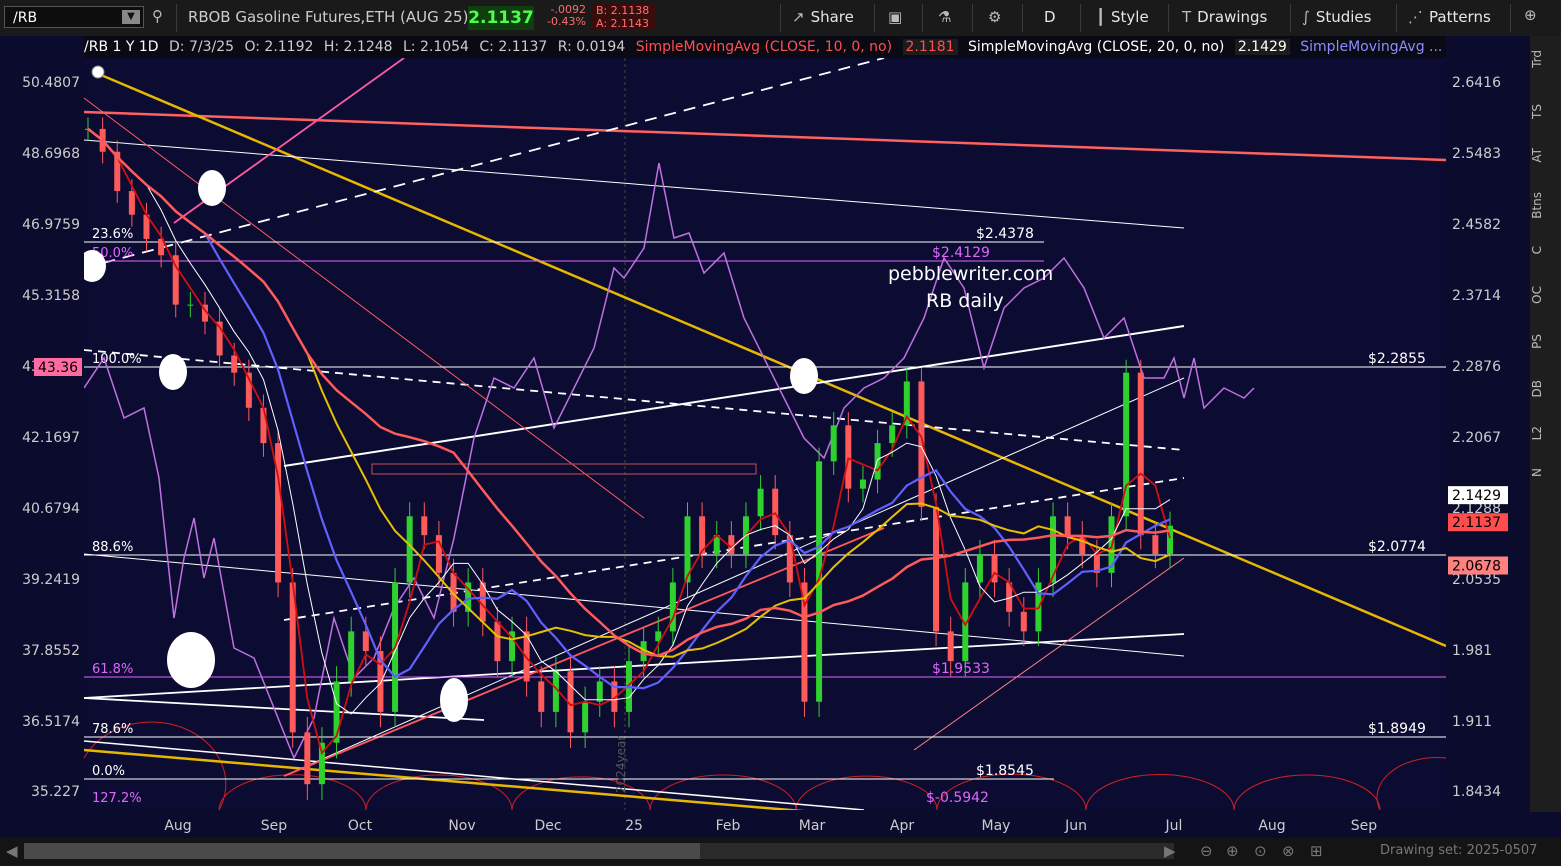  What do you see at coordinates (358, 47) in the screenshot?
I see `info-high: H: 2.1248` at bounding box center [358, 47].